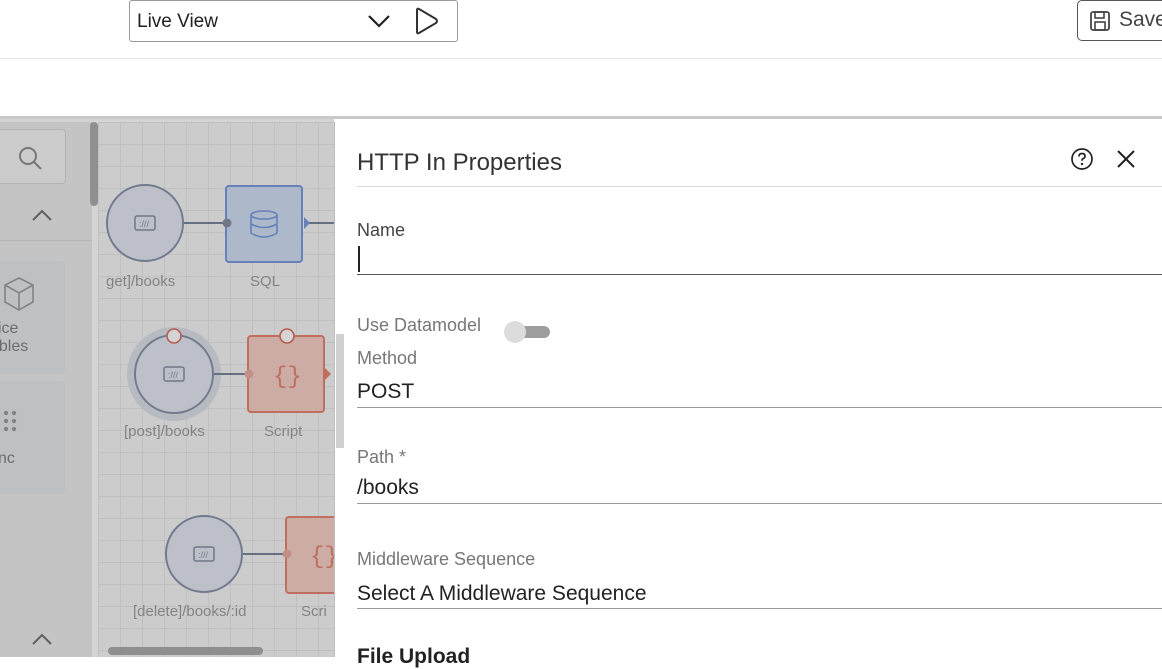 Image resolution: width=1162 pixels, height=669 pixels. I want to click on floppy-disk-icon, so click(1100, 21).